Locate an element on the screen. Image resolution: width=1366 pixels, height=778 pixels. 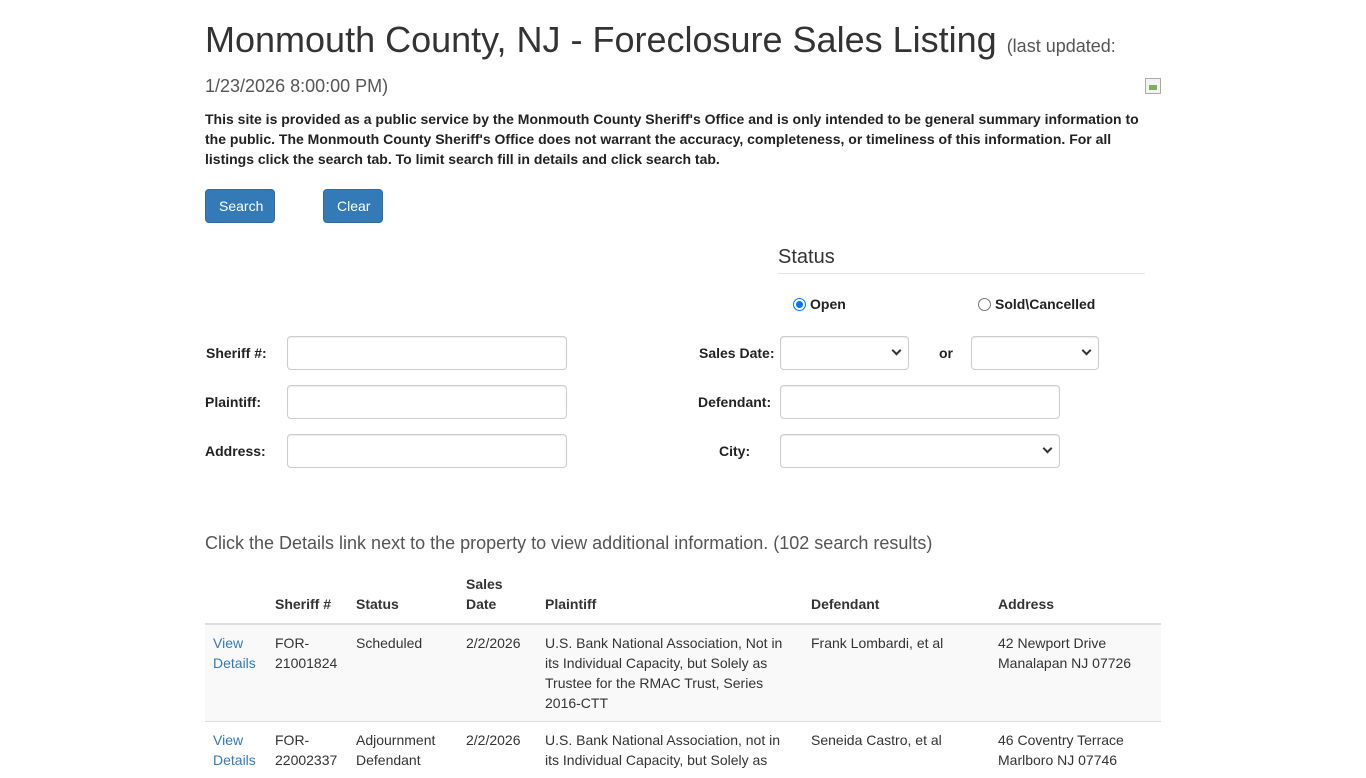
status-open-radio: Open is located at coordinates (819, 304).